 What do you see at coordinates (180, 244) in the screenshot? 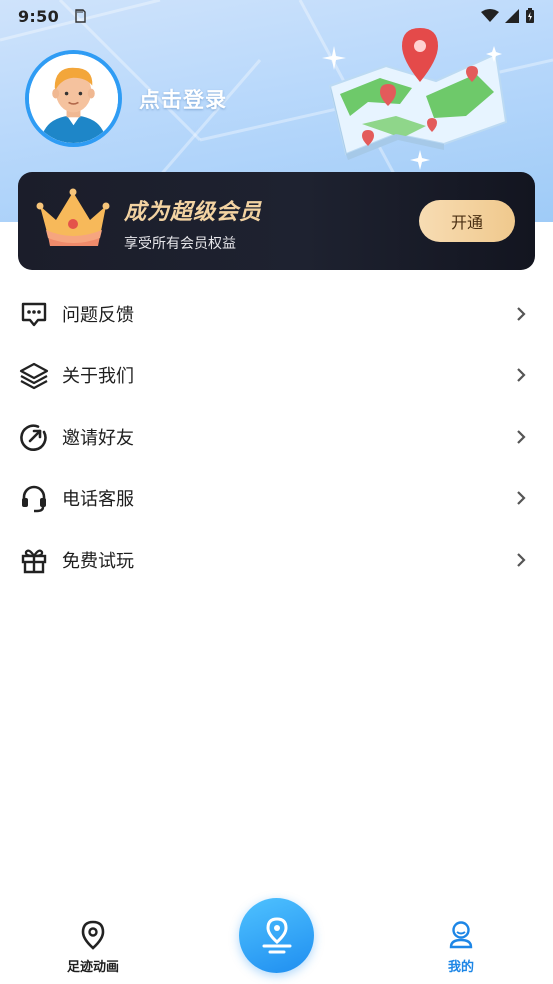
I see `vip-subtitle: 享受所有会员权益` at bounding box center [180, 244].